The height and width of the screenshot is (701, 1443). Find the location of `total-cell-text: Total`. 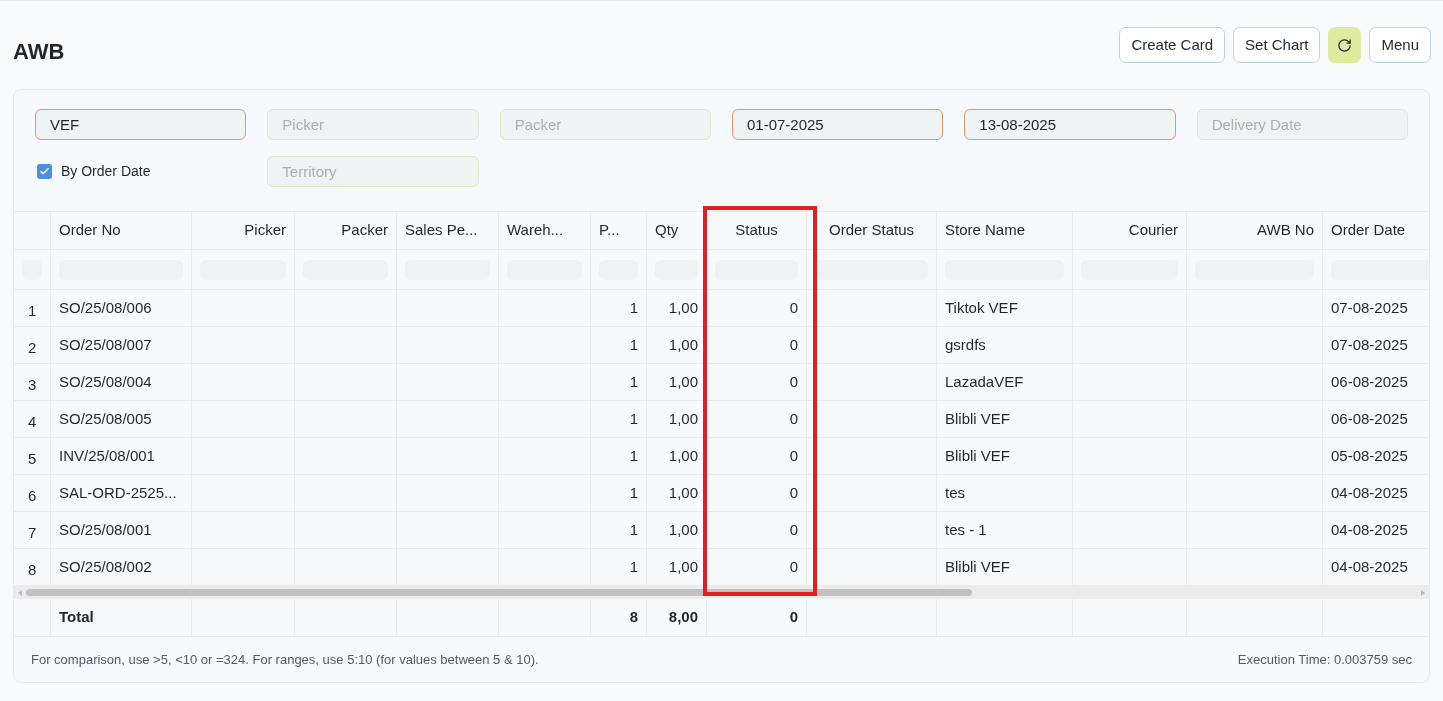

total-cell-text: Total is located at coordinates (76, 617).